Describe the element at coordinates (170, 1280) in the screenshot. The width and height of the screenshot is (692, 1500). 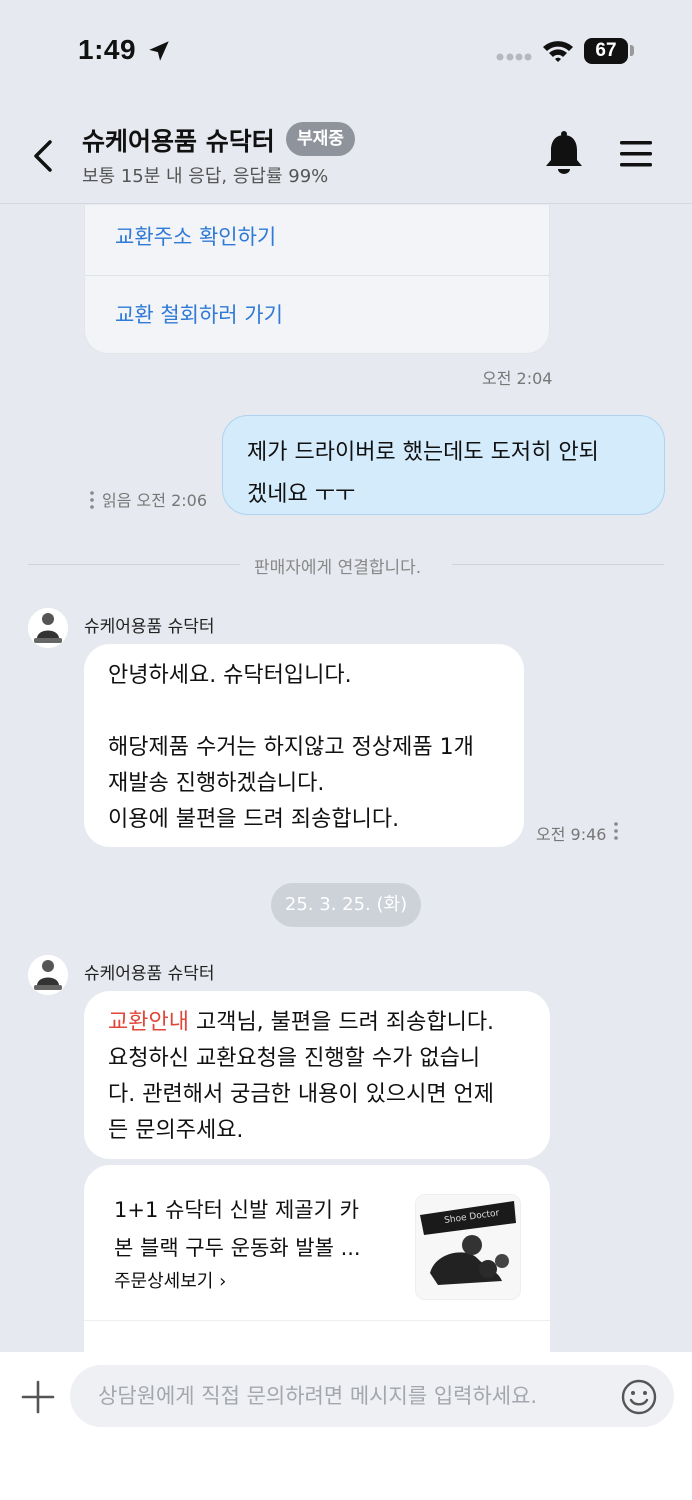
I see `order-detail-link: 주문상세보기 ›` at that location.